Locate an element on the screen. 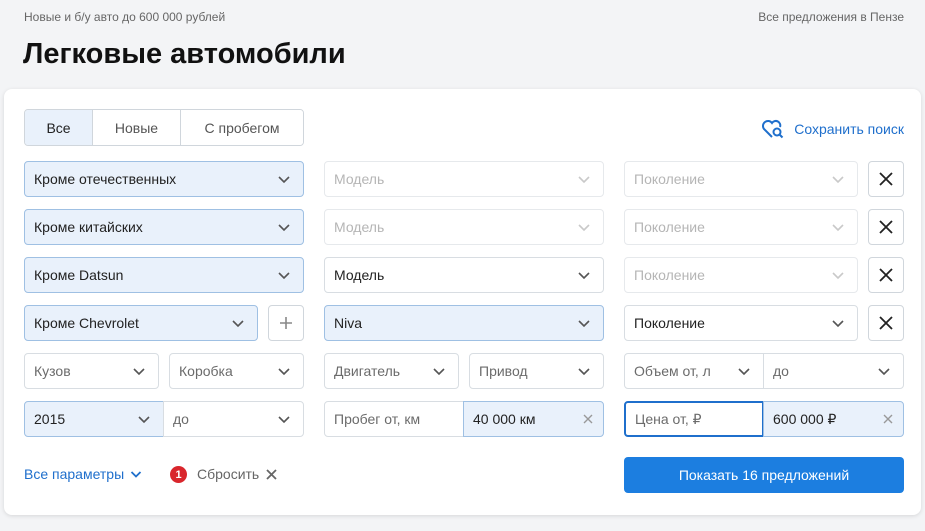  show-offers-button: Показать 16 предложений is located at coordinates (764, 475).